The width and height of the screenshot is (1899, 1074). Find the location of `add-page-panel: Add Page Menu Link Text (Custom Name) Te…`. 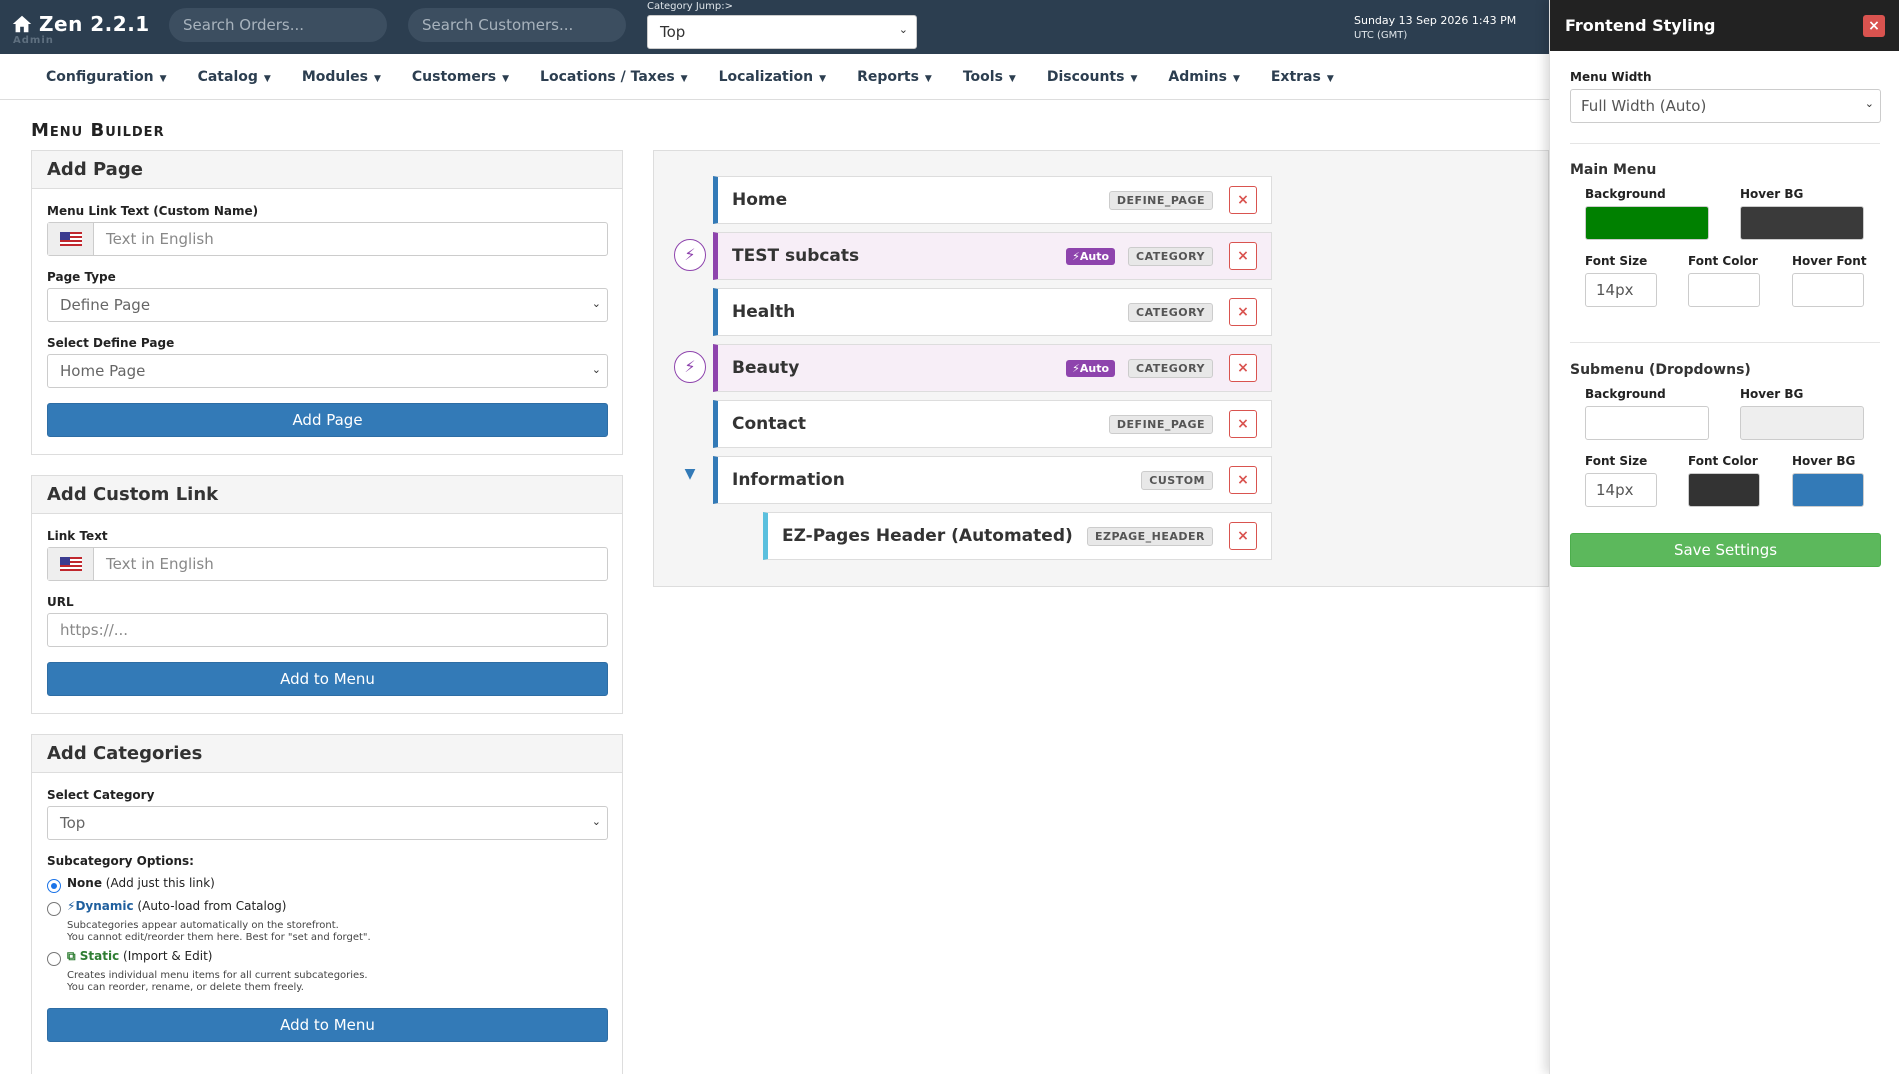

add-page-panel: Add Page Menu Link Text (Custom Name) Te… is located at coordinates (327, 302).